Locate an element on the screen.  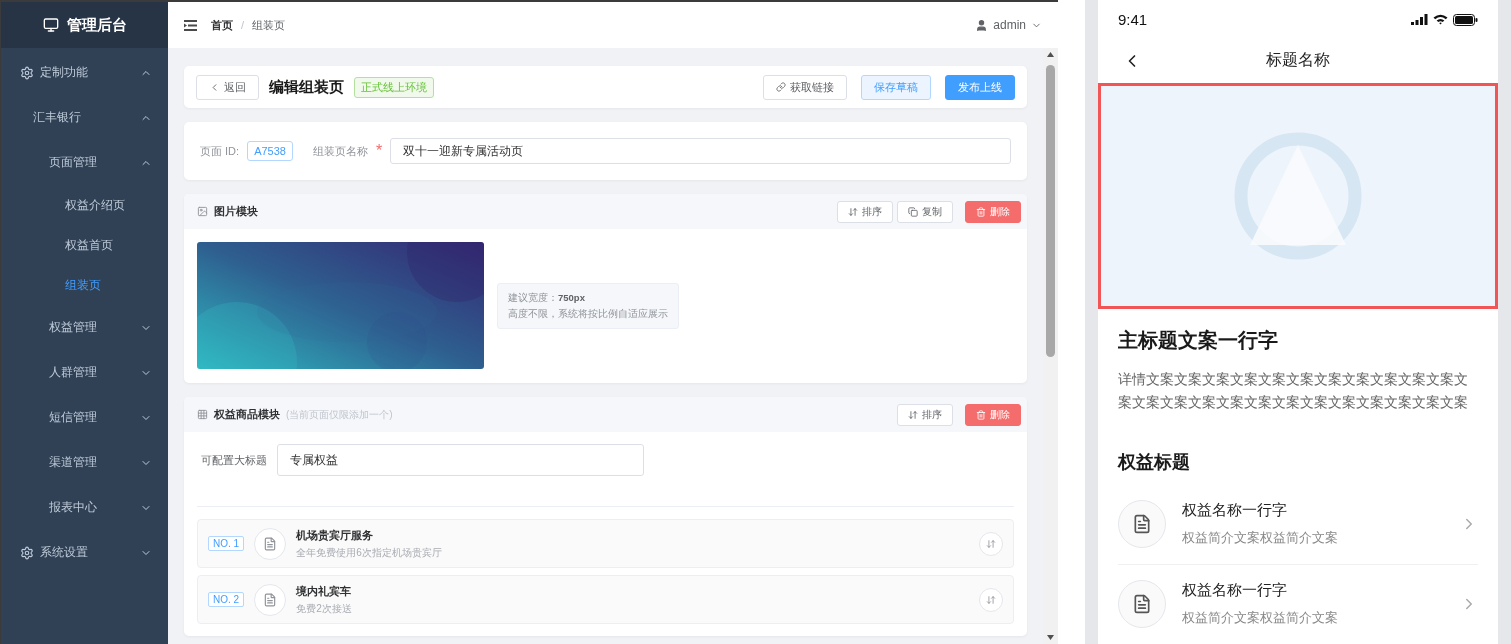
item-description: 免费2次接送 is located at coordinates (324, 608).